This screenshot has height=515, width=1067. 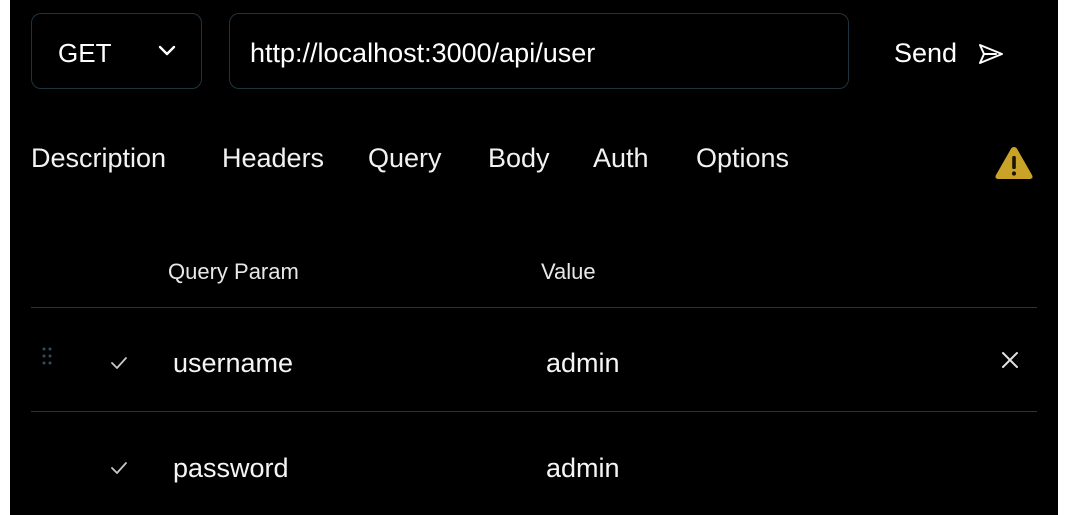 I want to click on tab-body: Body, so click(x=519, y=158).